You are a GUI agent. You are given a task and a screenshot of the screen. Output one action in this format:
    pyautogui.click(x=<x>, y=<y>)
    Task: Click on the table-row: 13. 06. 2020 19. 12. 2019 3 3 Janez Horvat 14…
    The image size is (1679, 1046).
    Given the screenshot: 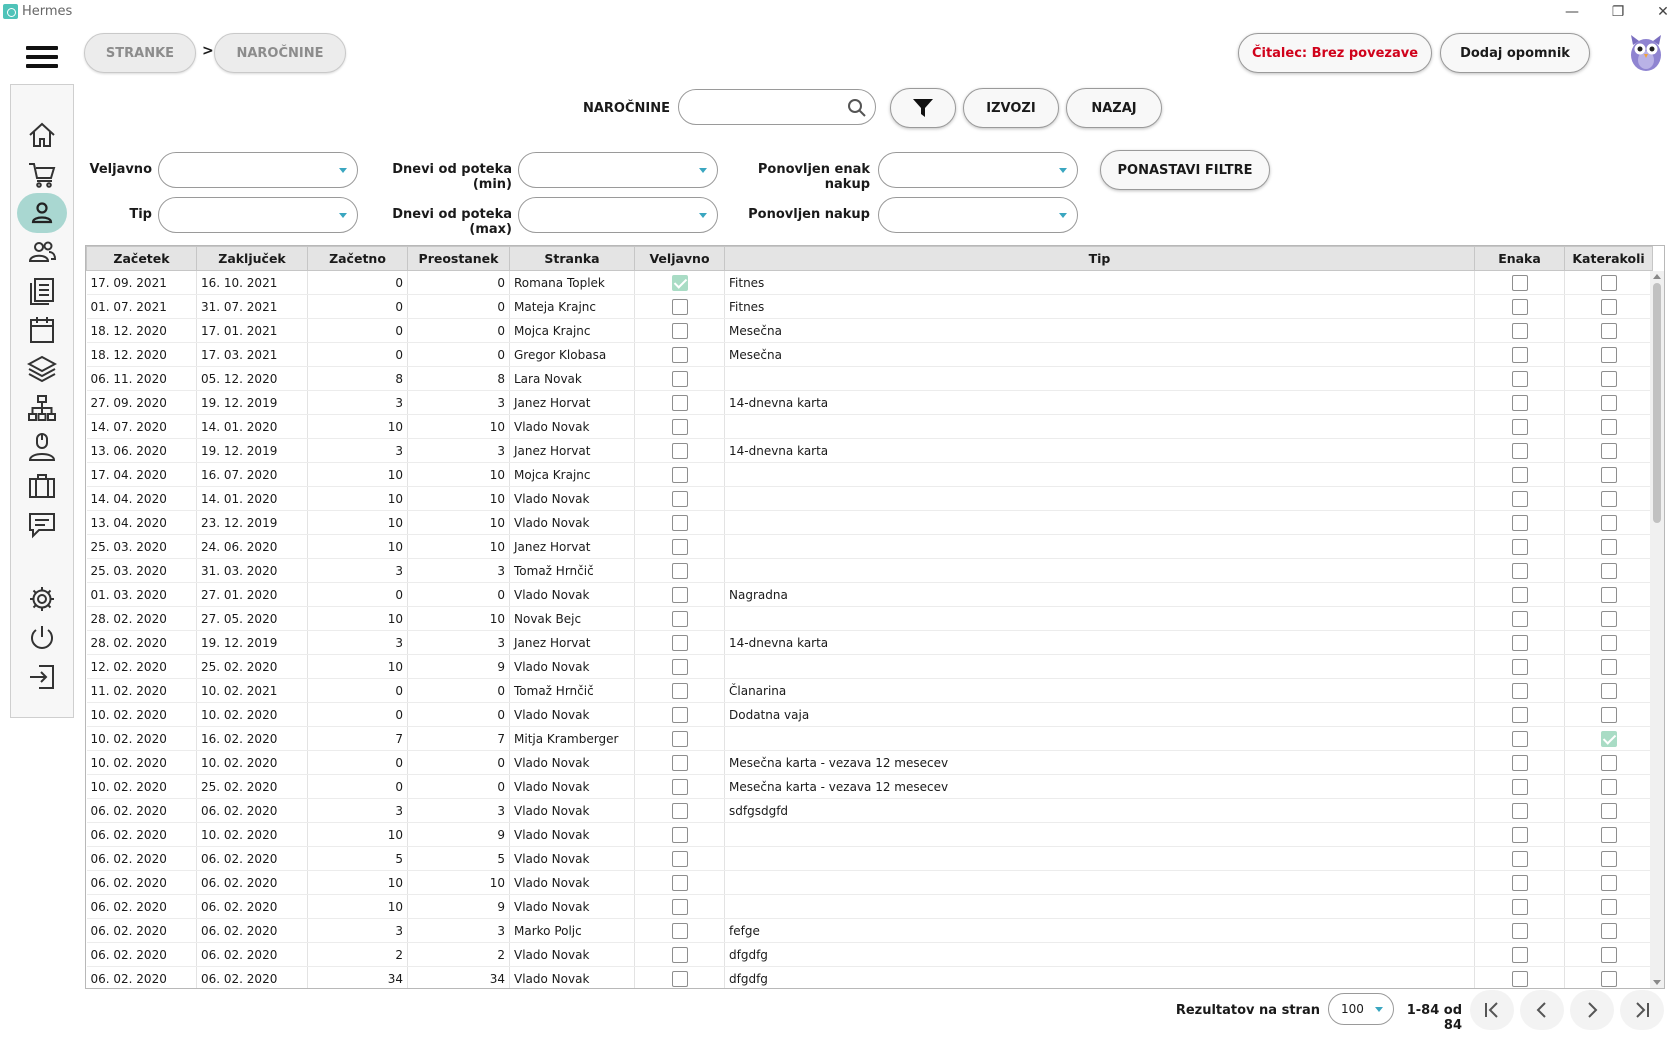 What is the action you would take?
    pyautogui.click(x=869, y=450)
    